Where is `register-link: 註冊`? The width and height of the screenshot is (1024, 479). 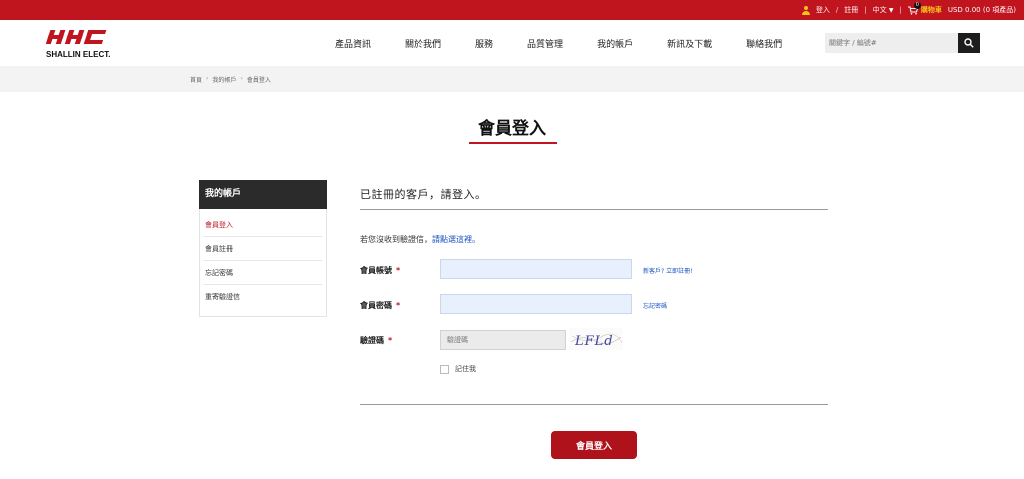 register-link: 註冊 is located at coordinates (851, 10).